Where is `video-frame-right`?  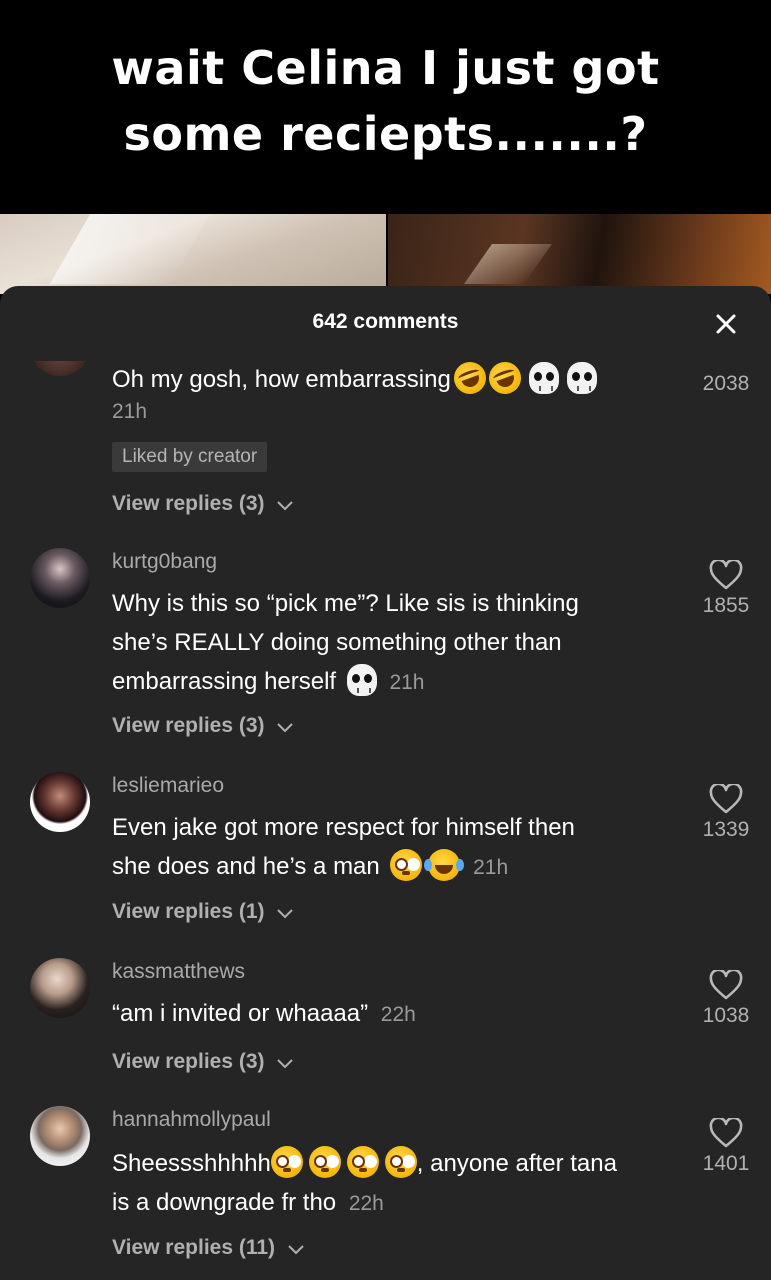
video-frame-right is located at coordinates (579, 254).